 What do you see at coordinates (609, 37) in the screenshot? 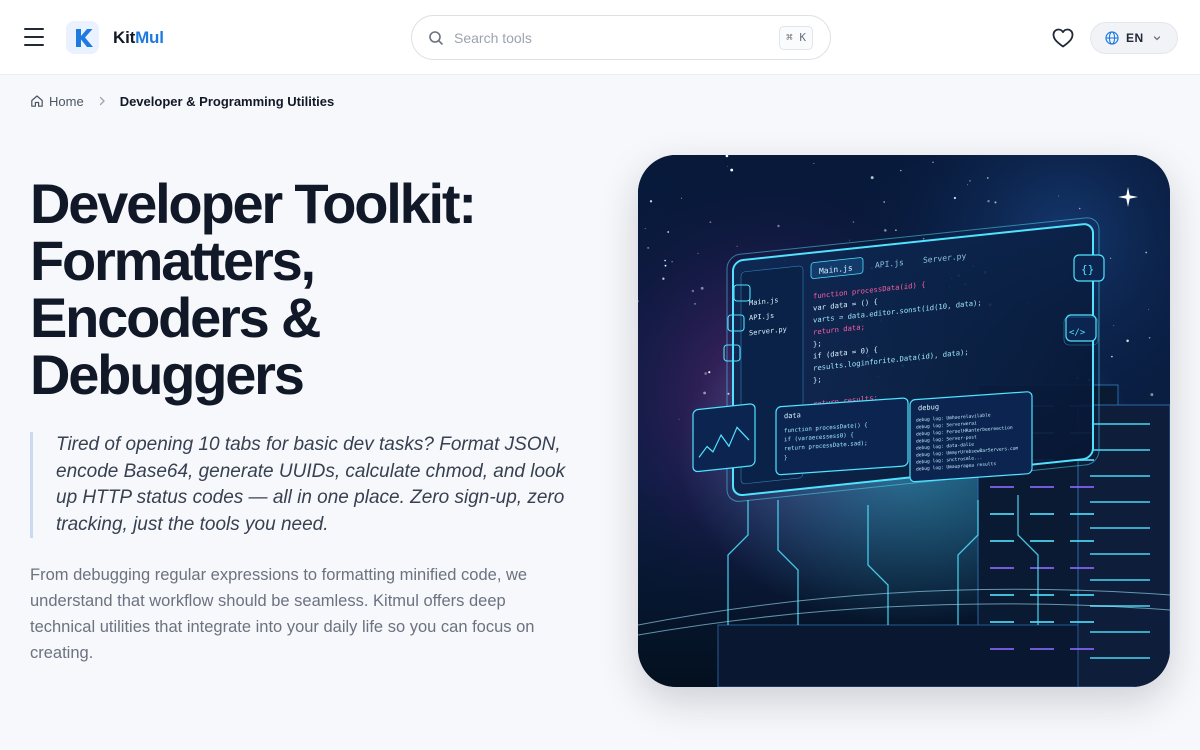
I see `search-input` at bounding box center [609, 37].